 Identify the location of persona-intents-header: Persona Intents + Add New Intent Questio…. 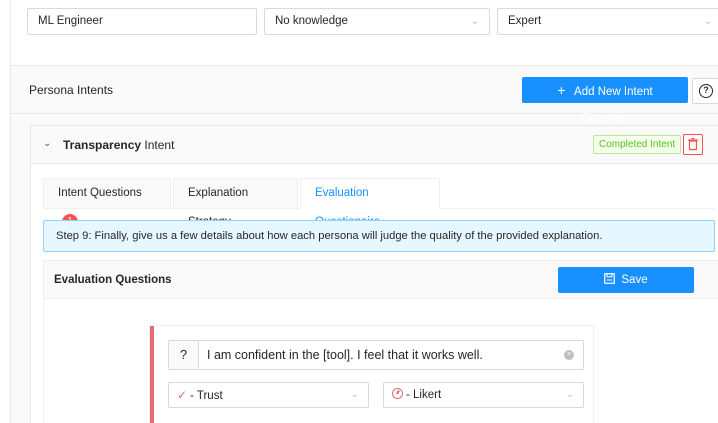
(364, 95).